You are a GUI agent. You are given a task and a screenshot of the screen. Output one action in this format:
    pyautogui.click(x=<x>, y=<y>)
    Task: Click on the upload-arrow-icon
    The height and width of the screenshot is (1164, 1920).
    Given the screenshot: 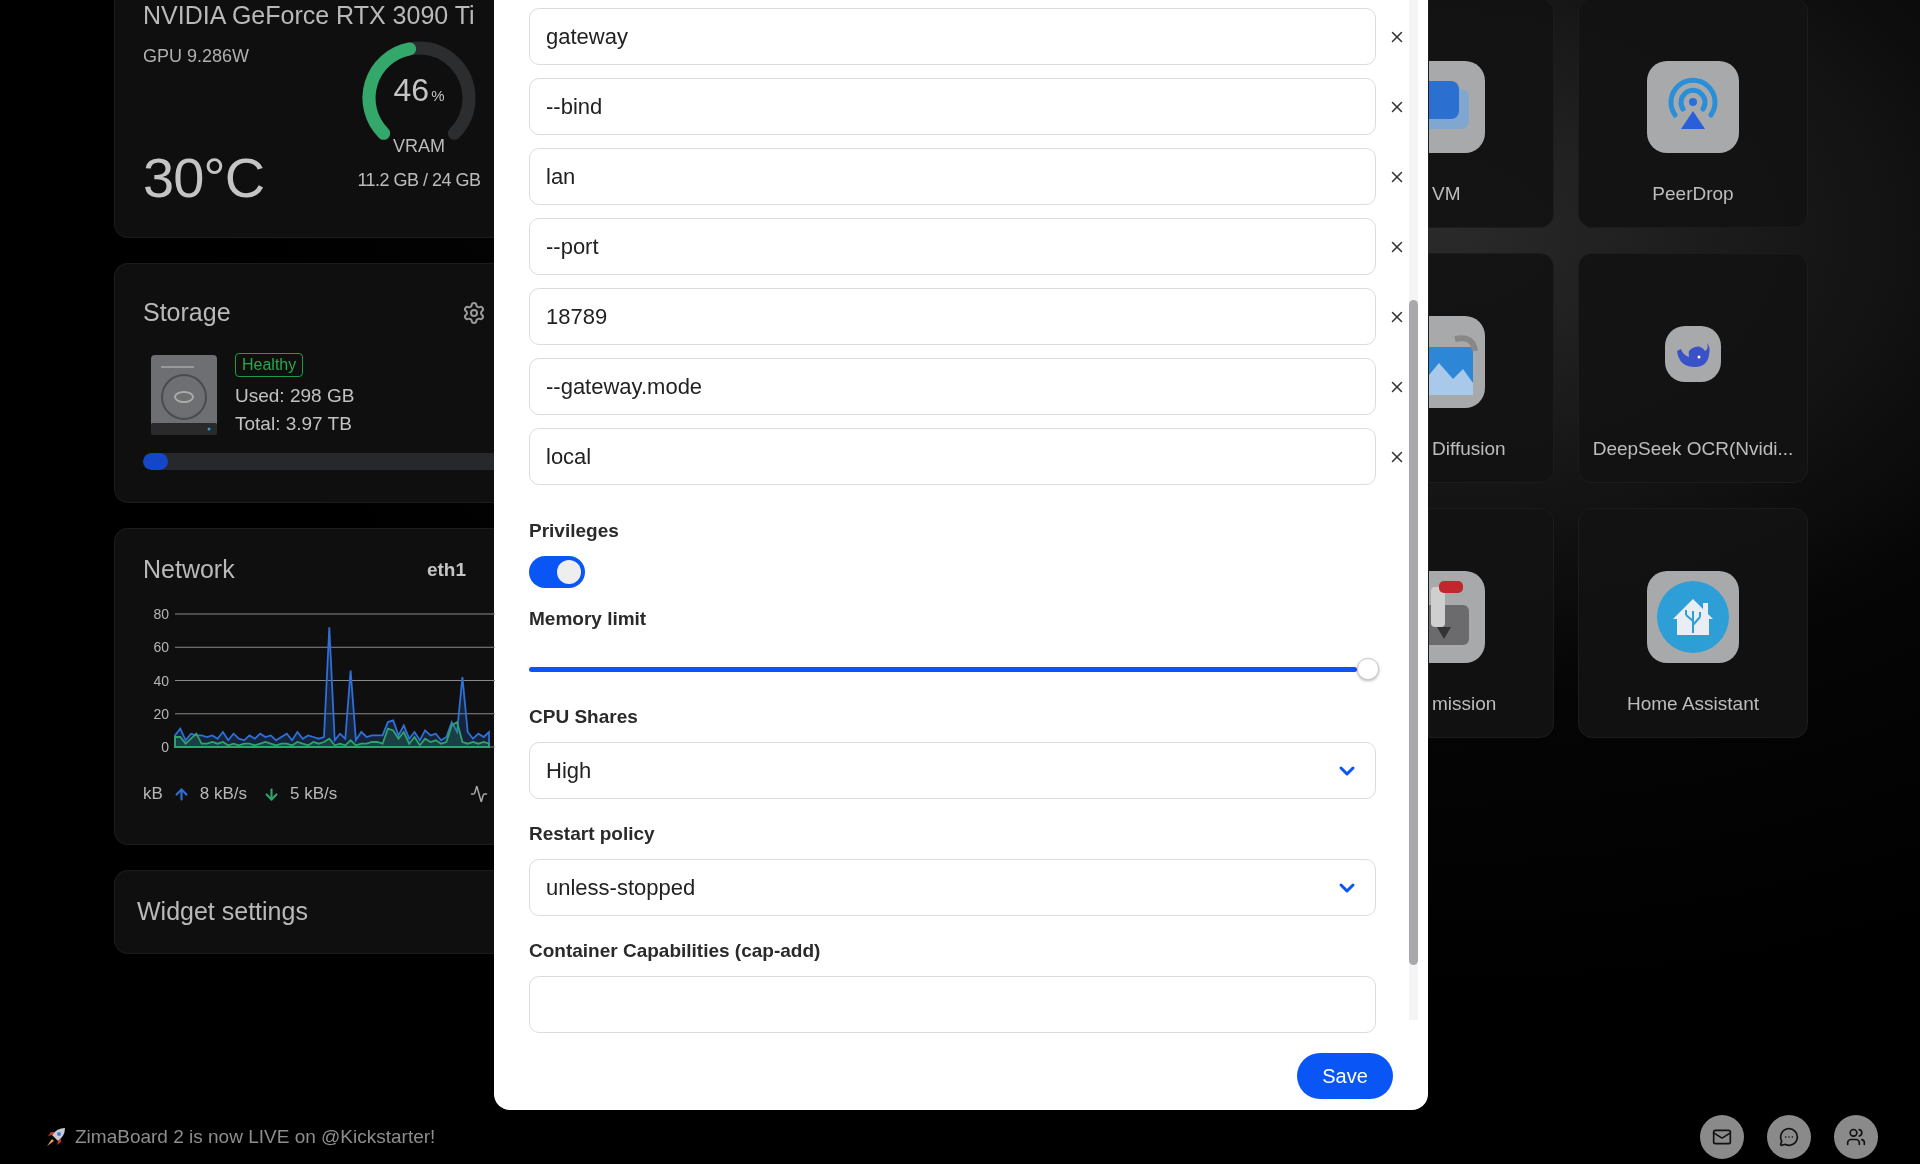 What is the action you would take?
    pyautogui.click(x=181, y=794)
    